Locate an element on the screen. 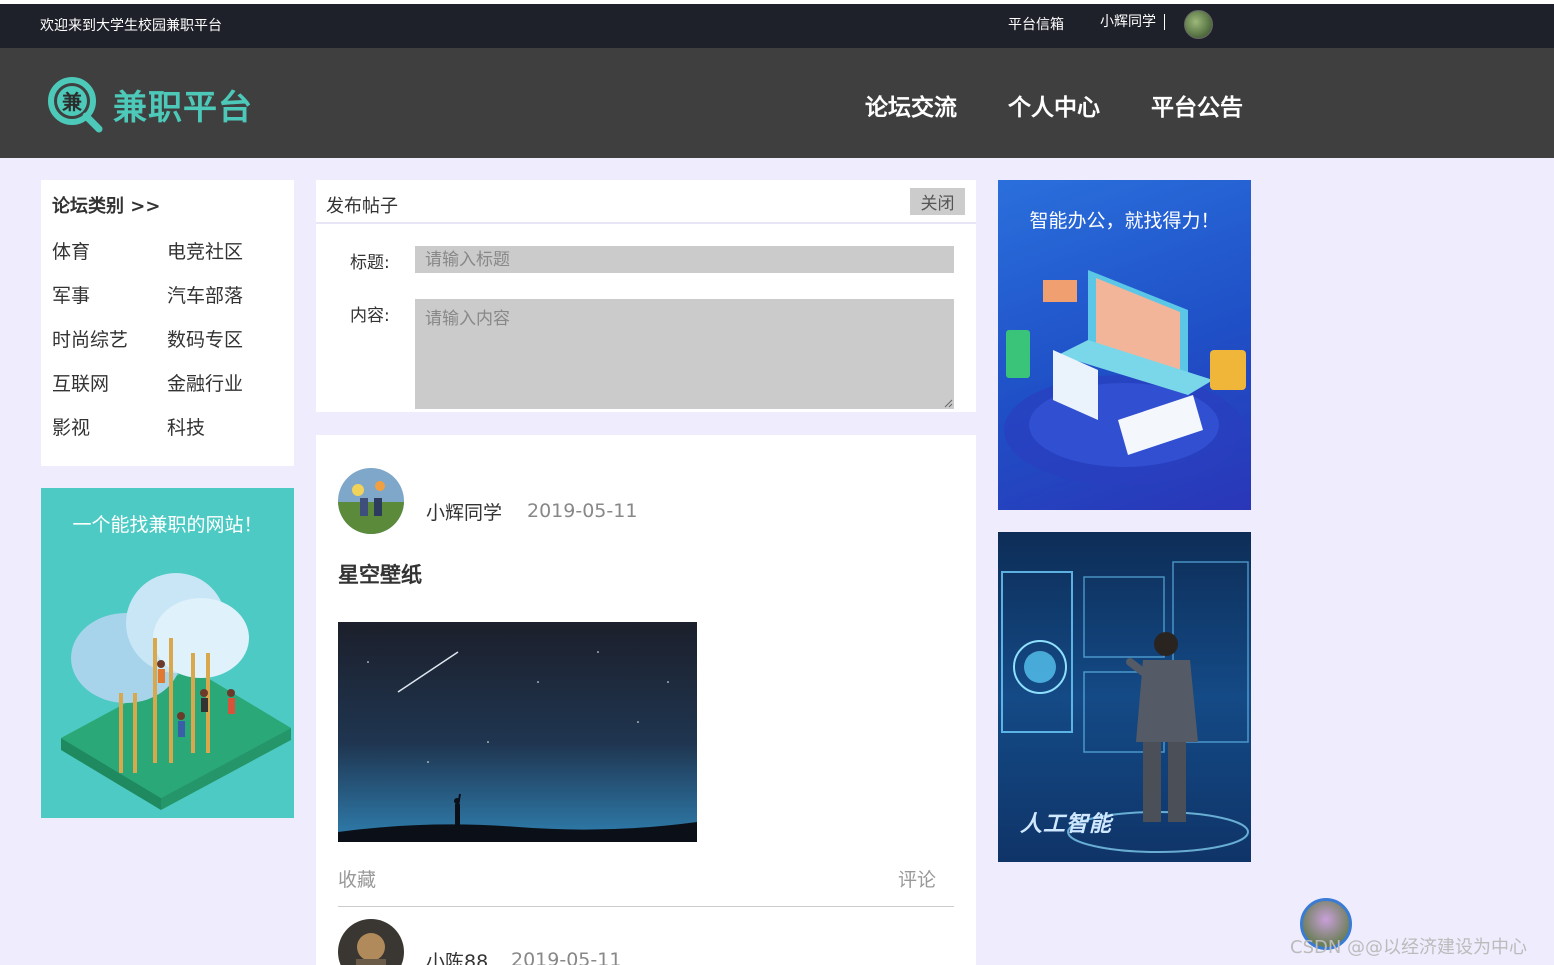  post-form-header: 发布帖子 关闭 is located at coordinates (646, 202).